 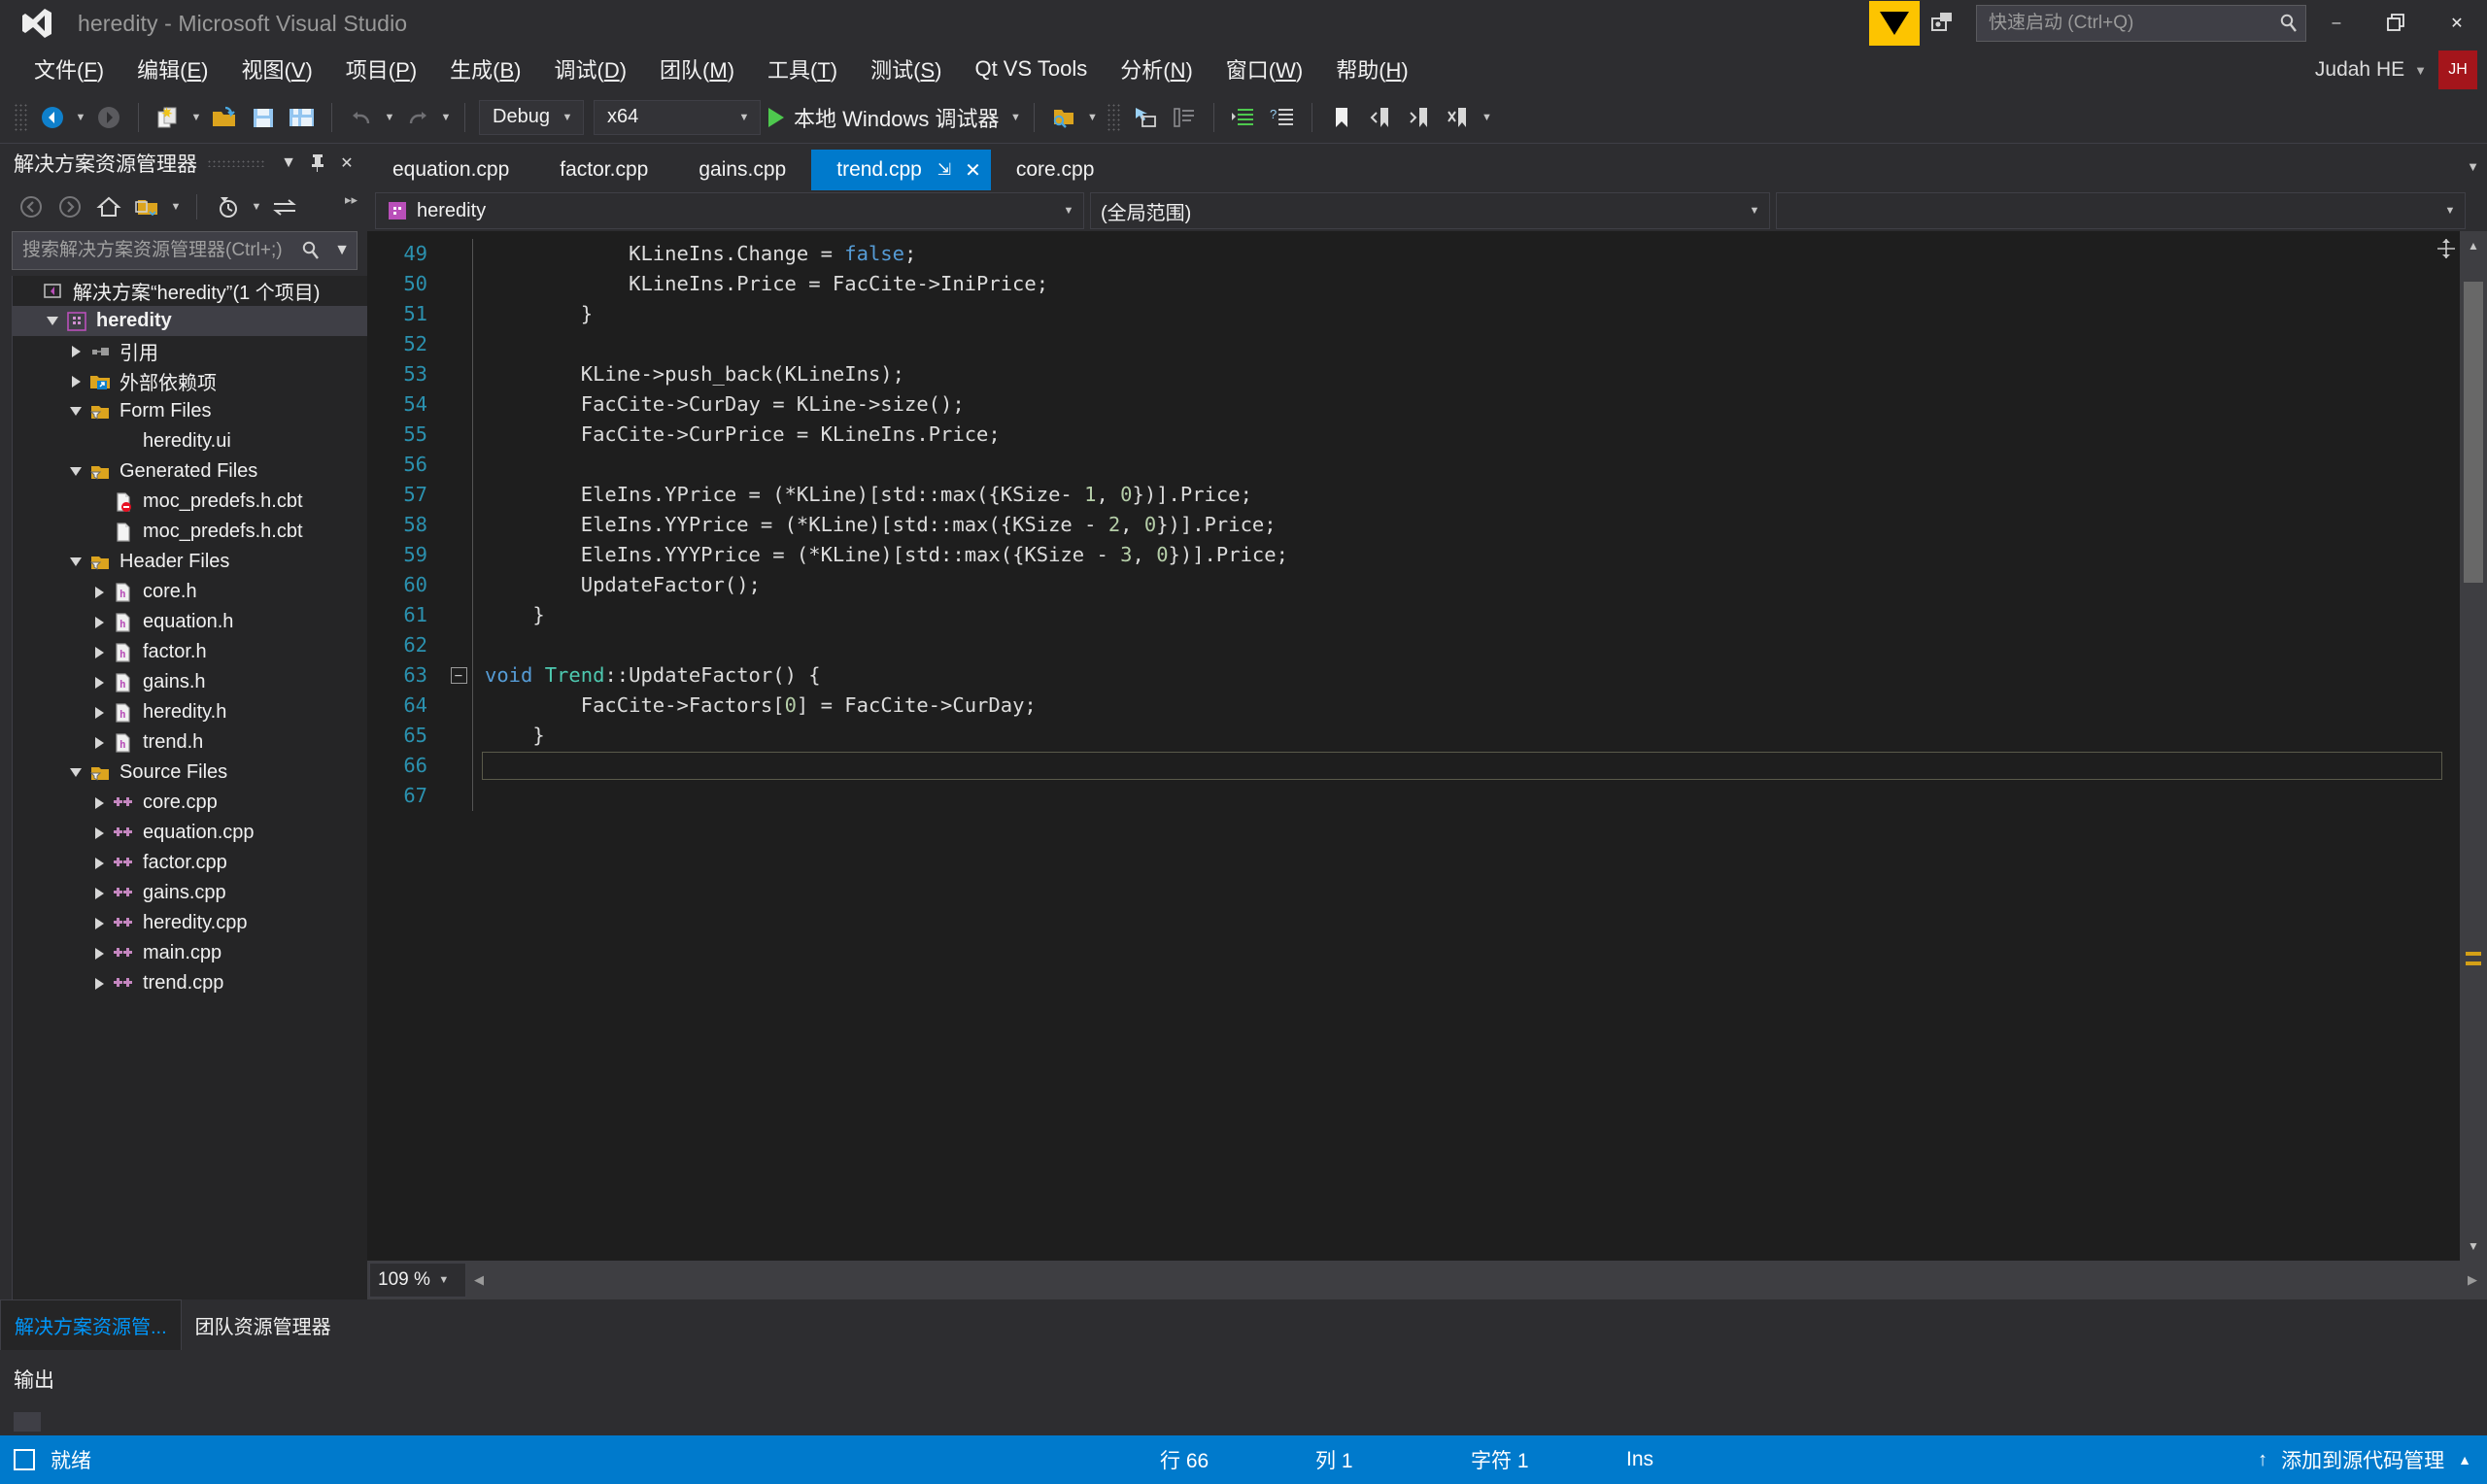 What do you see at coordinates (1341, 118) in the screenshot?
I see `toggle-bookmark-icon` at bounding box center [1341, 118].